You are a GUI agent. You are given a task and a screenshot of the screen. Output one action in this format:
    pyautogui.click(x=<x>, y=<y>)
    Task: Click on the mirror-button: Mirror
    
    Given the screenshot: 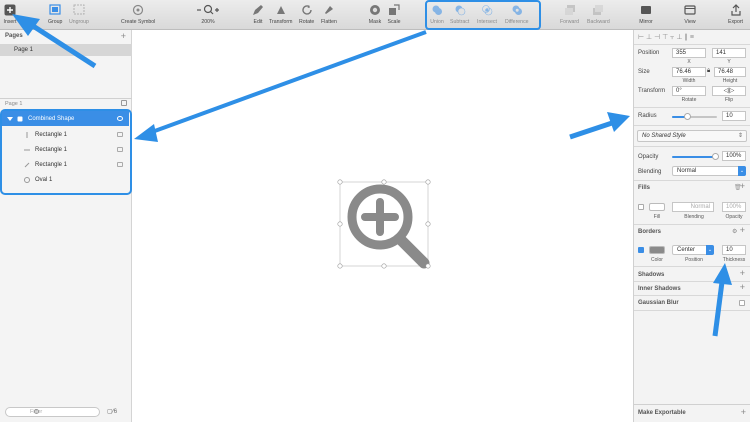 What is the action you would take?
    pyautogui.click(x=646, y=14)
    